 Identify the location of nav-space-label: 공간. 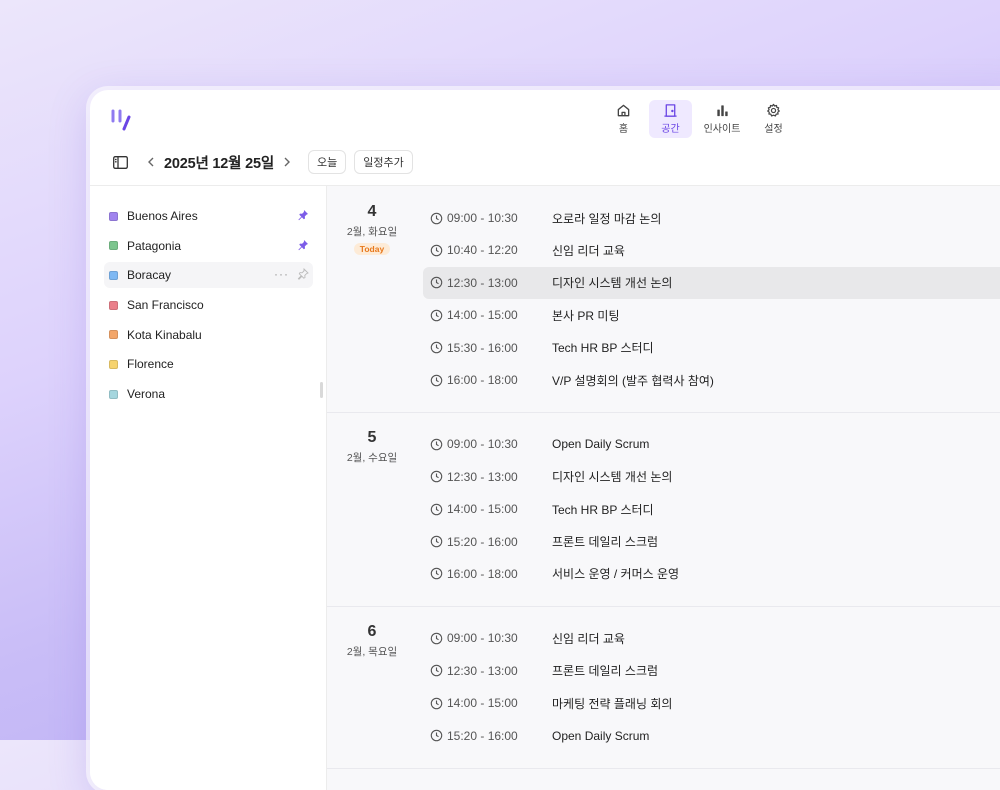
(670, 129).